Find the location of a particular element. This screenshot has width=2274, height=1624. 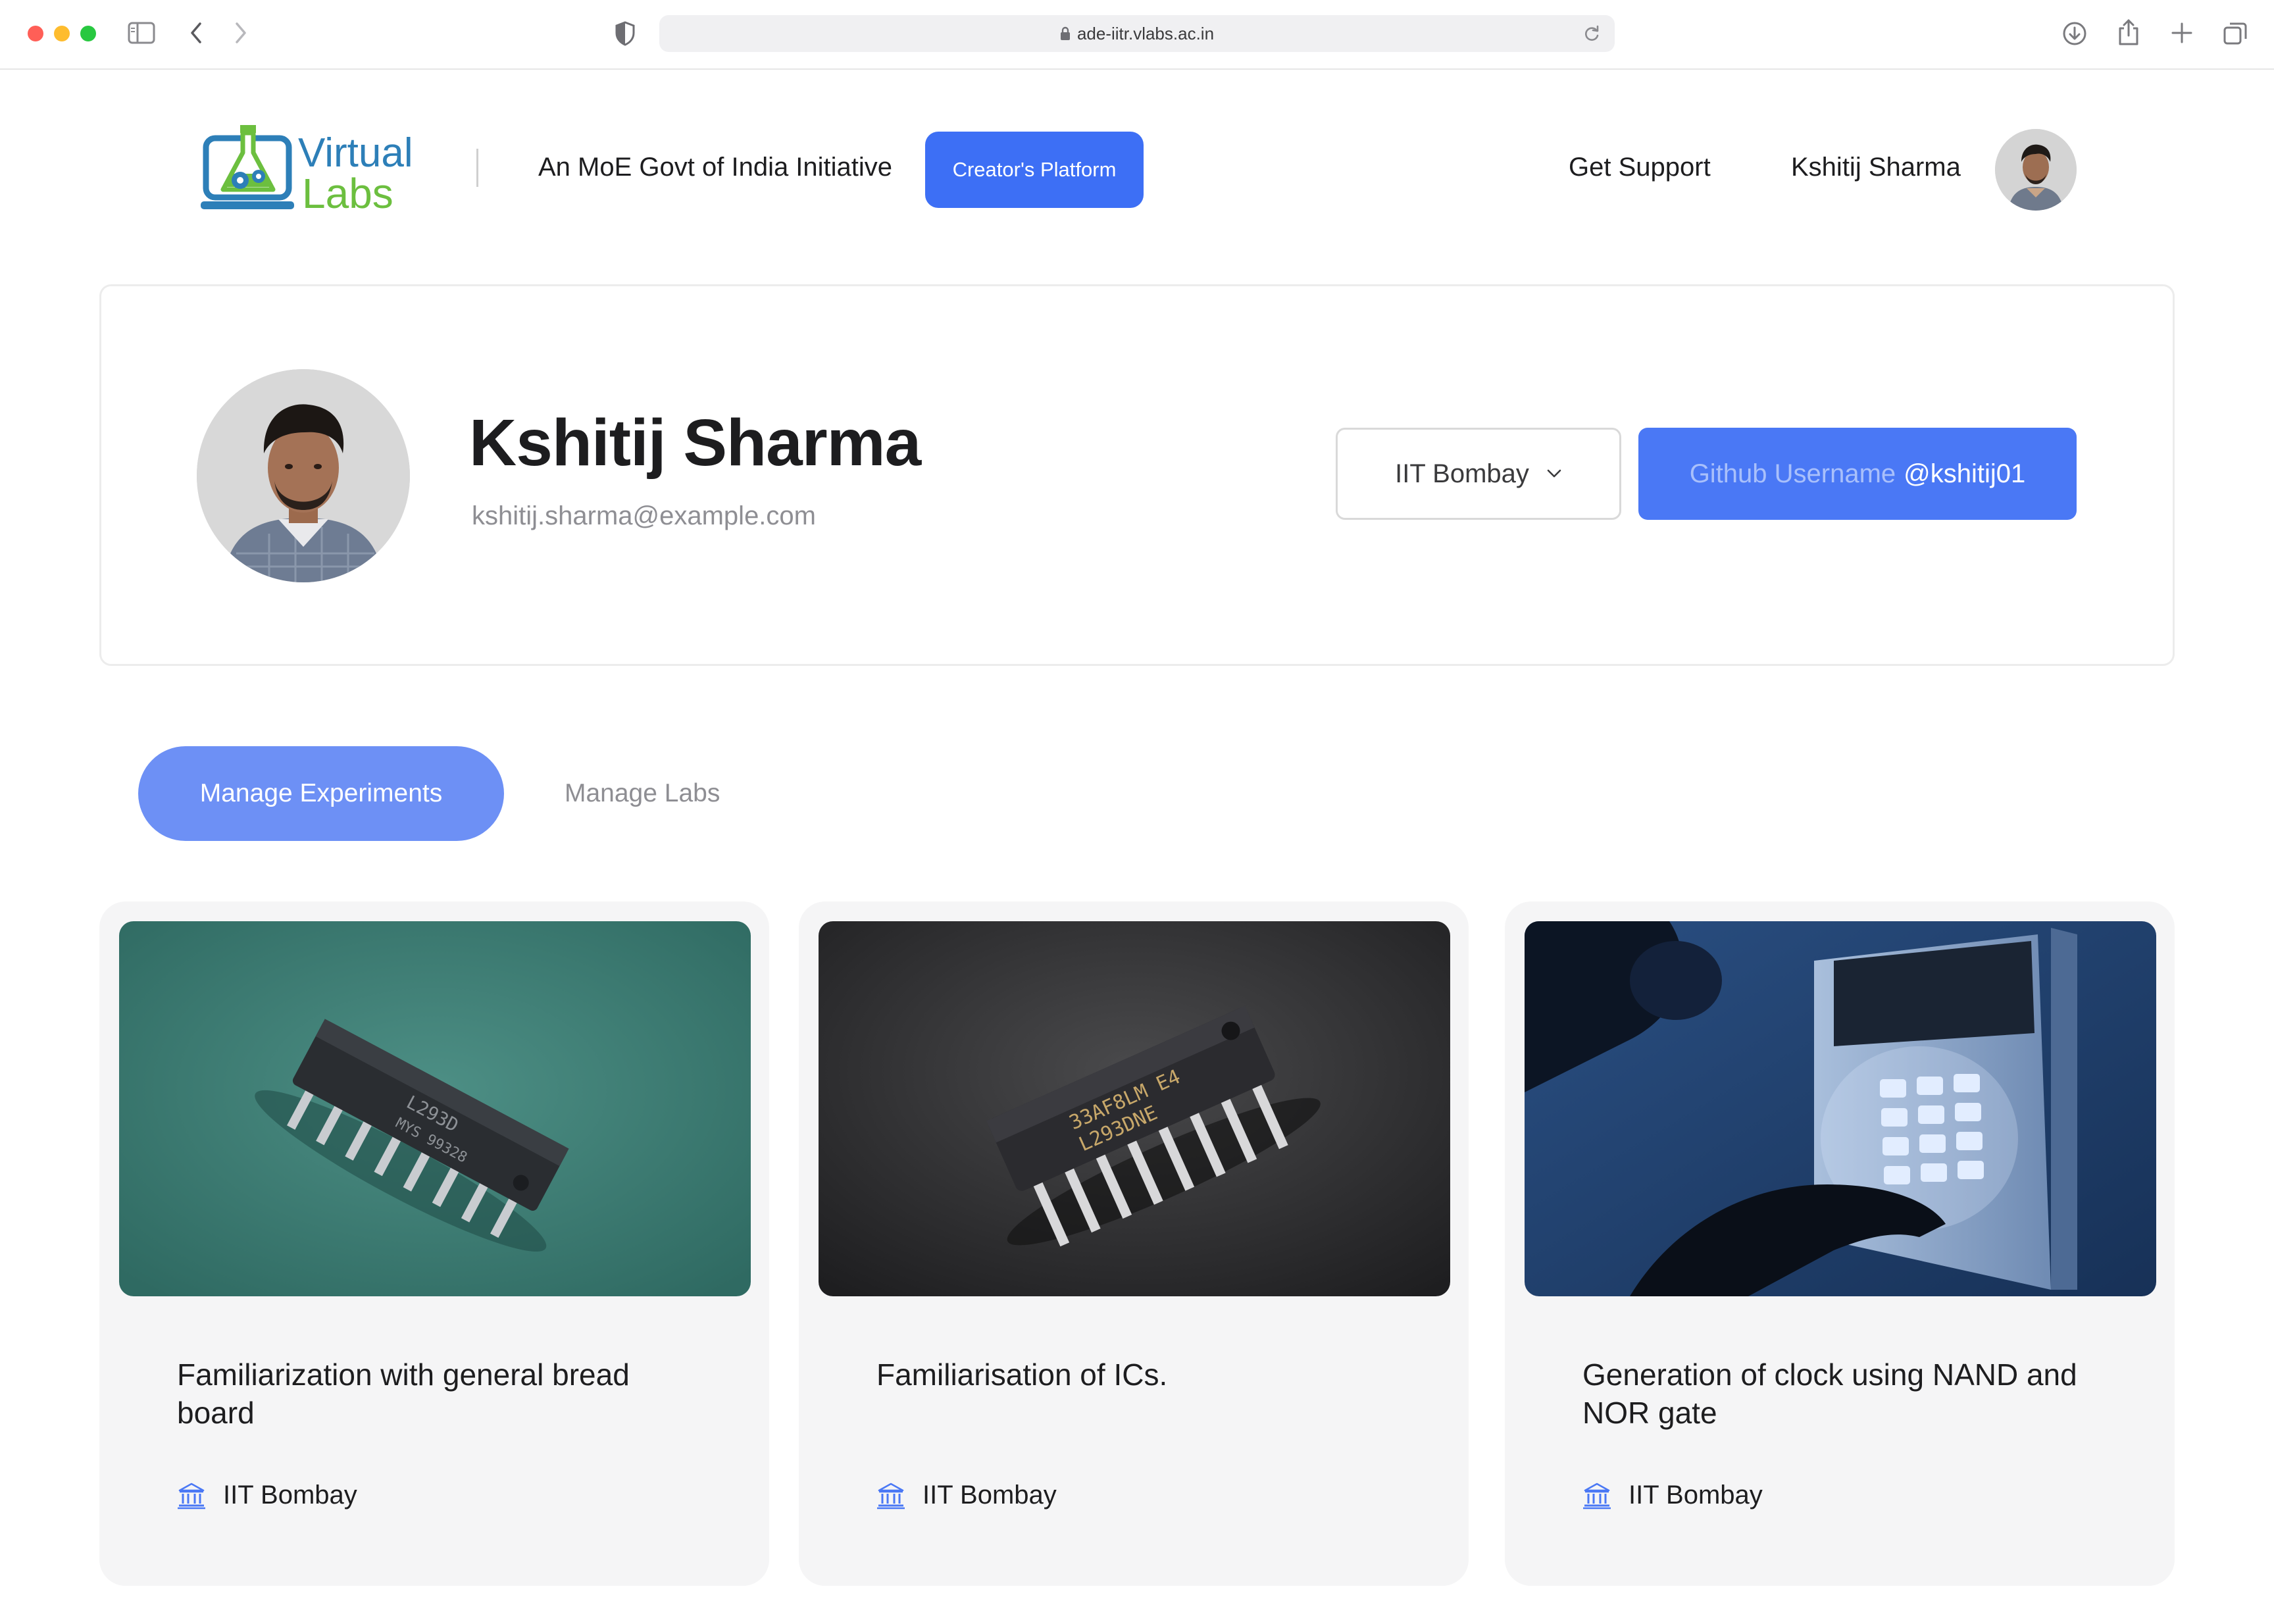

ic-chip-on-green-icon: L293D MYS 99328 is located at coordinates (435, 1108).